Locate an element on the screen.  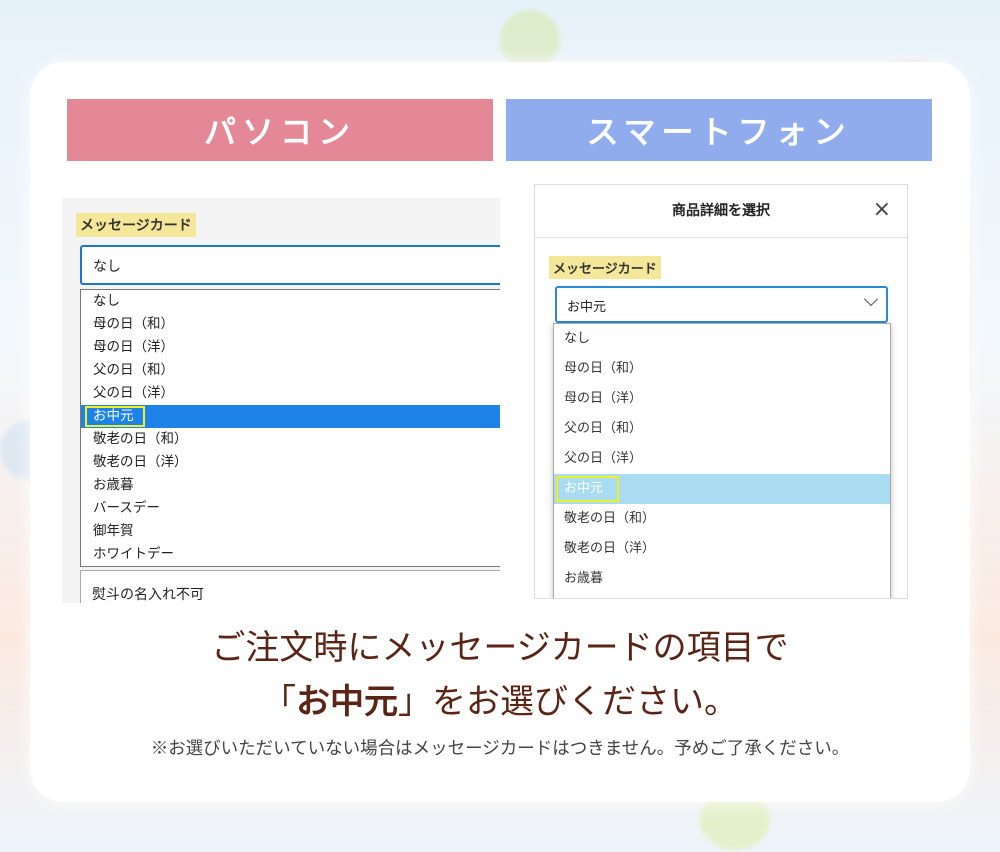
smartphone-header: スマートフォン is located at coordinates (719, 130).